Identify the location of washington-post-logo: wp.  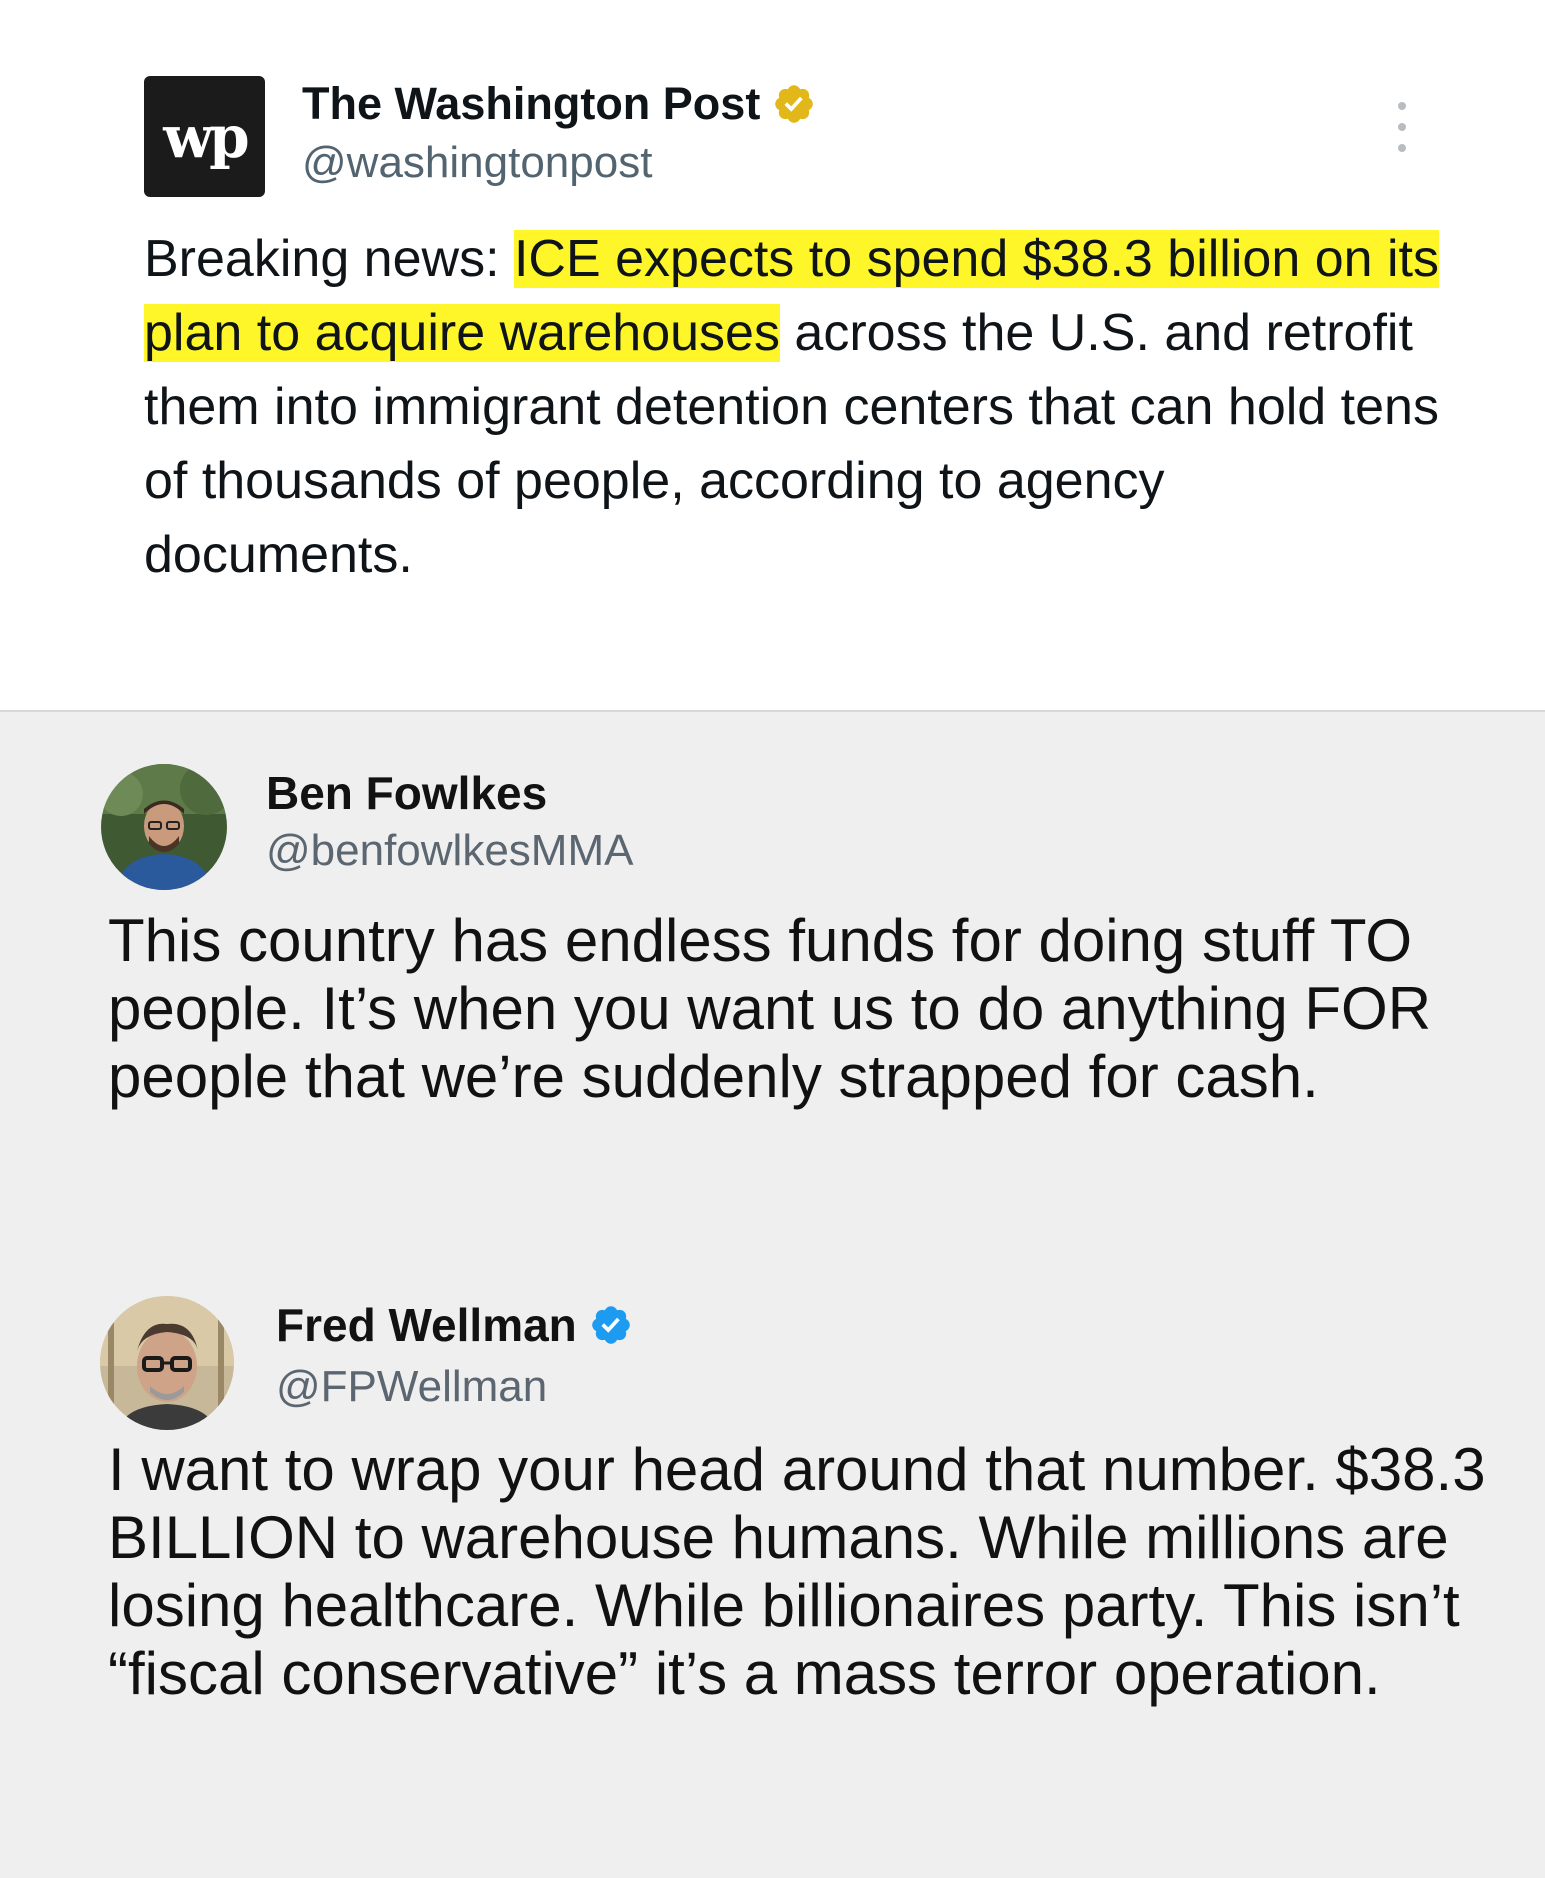
(204, 136).